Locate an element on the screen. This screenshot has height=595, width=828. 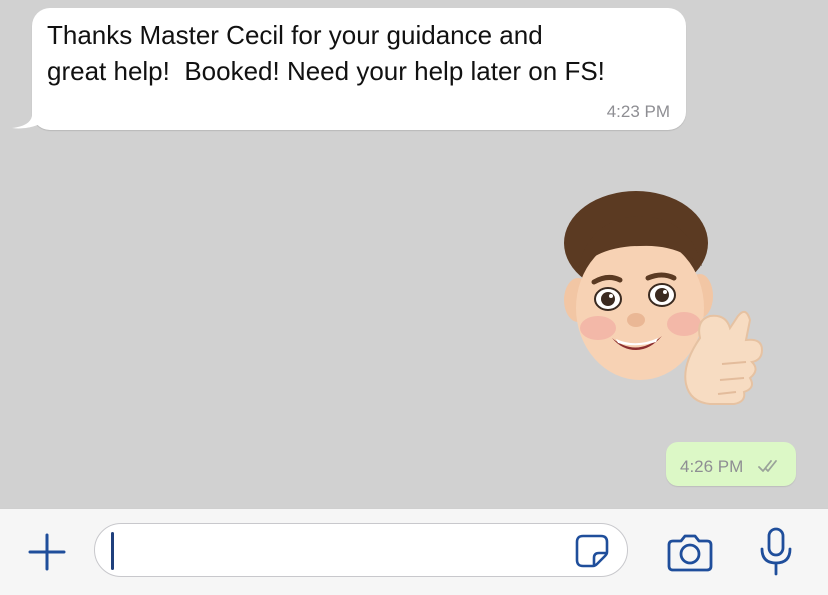
microphone-icon is located at coordinates (776, 552).